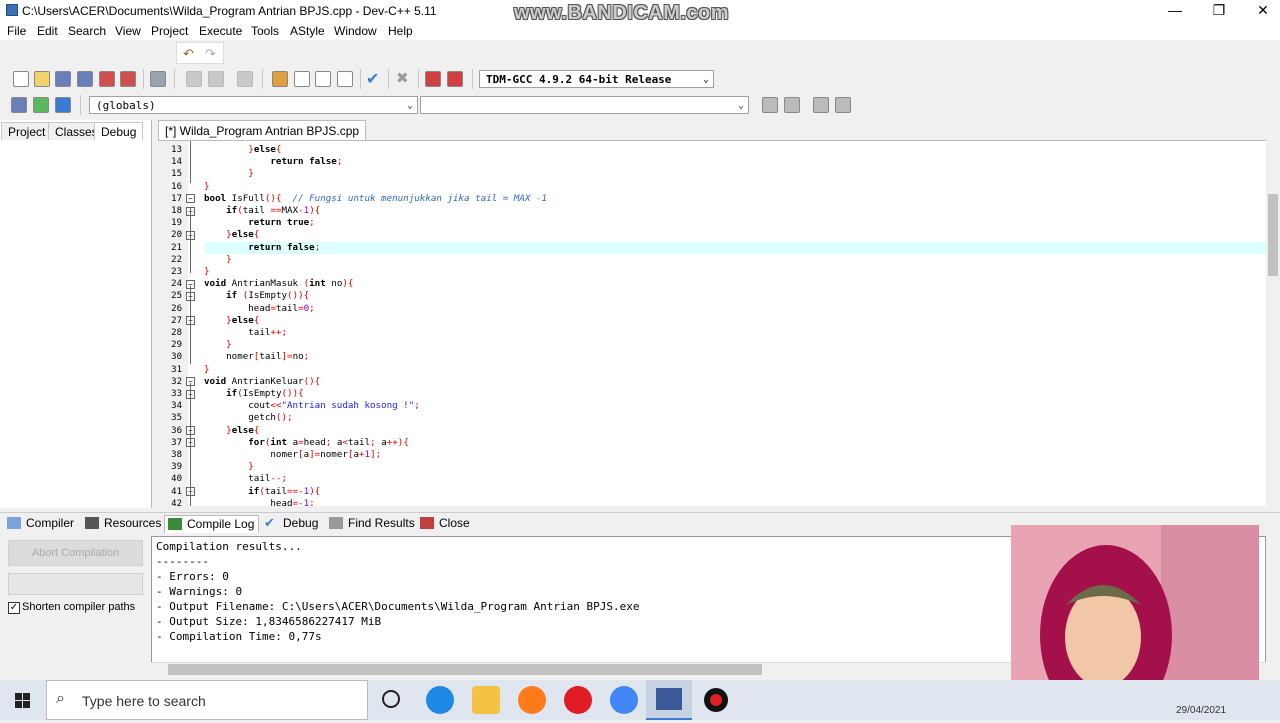  Describe the element at coordinates (229, 357) in the screenshot. I see `code-token: nomer` at that location.